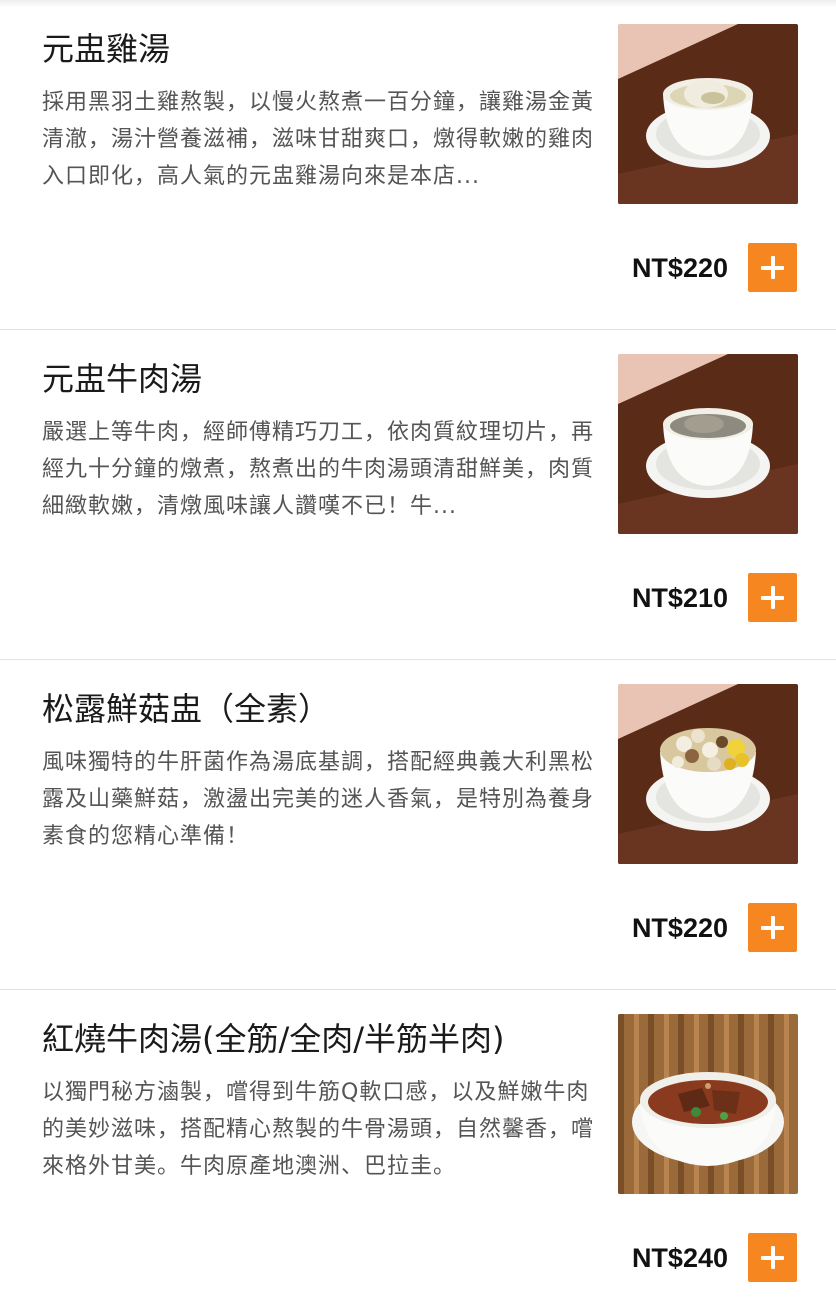  What do you see at coordinates (106, 49) in the screenshot?
I see `item-name: 元盅雞湯` at bounding box center [106, 49].